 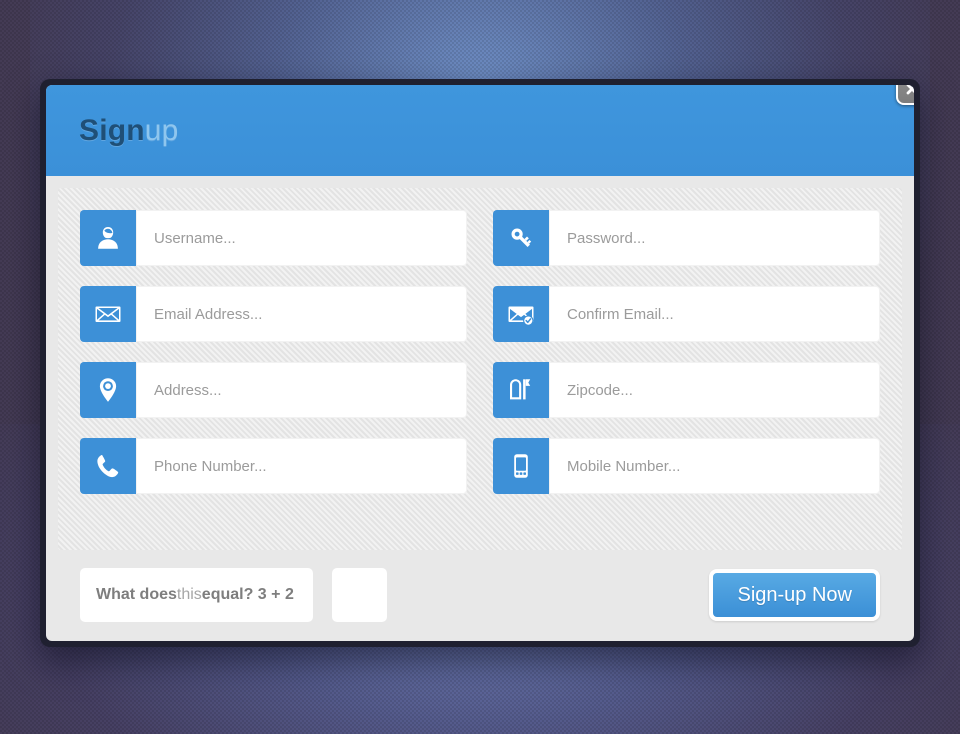 I want to click on username-input, so click(x=301, y=238).